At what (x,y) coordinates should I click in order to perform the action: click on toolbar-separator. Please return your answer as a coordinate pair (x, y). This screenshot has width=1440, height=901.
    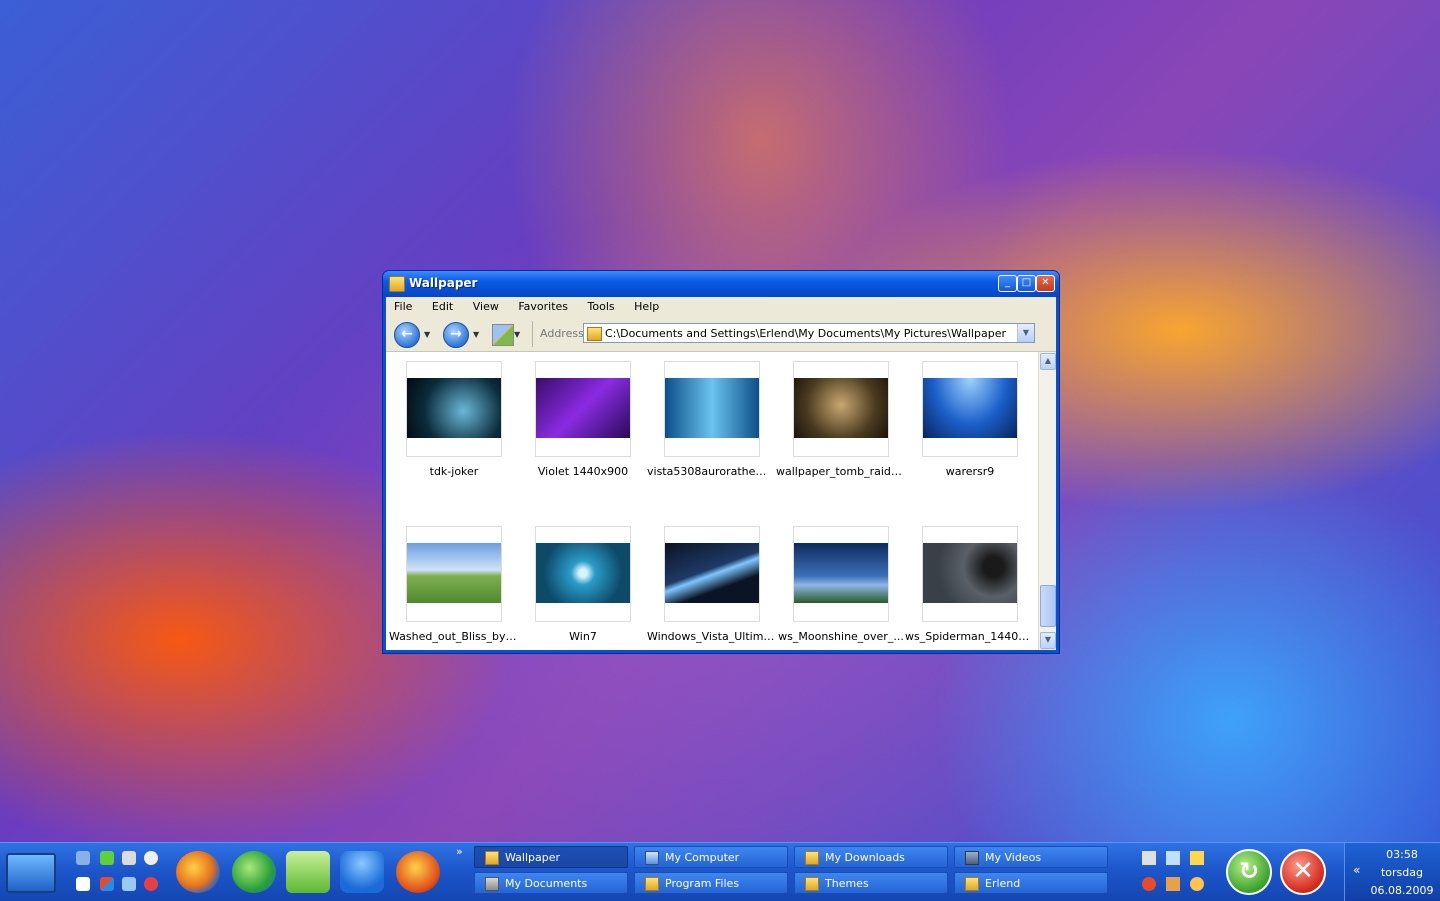
    Looking at the image, I should click on (532, 334).